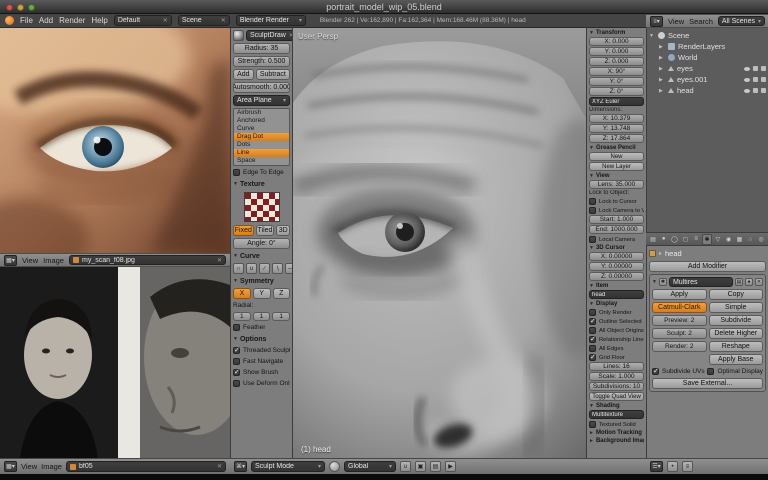 The height and width of the screenshot is (480, 768). I want to click on textured-solid-checkbox, so click(592, 424).